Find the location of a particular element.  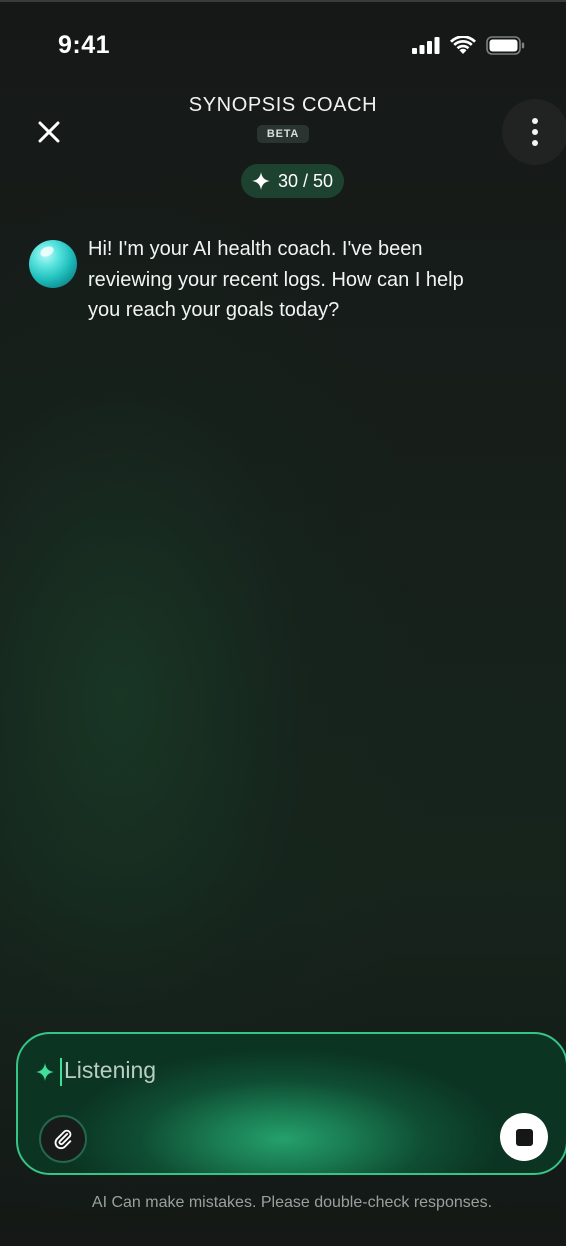

status-icons is located at coordinates (469, 47).